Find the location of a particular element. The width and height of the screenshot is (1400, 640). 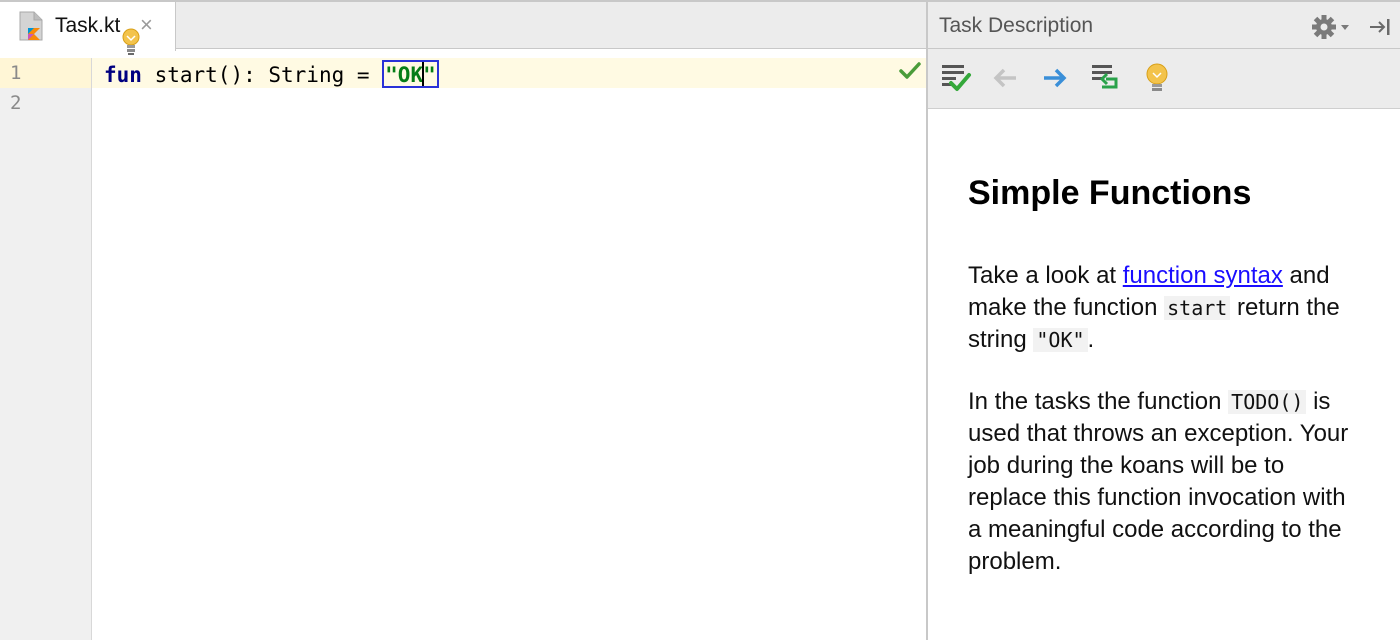

line-number: 1 is located at coordinates (16, 73).